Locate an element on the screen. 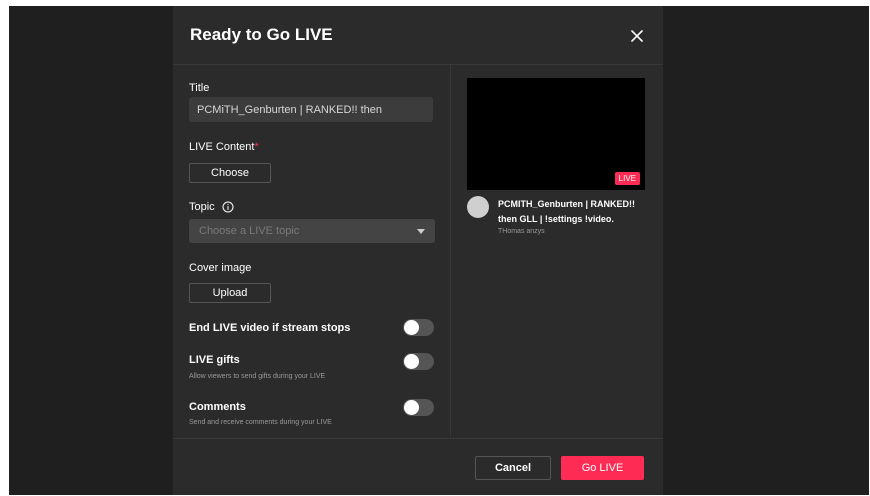 The image size is (870, 496). modal-header: Ready to Go LIVE is located at coordinates (418, 35).